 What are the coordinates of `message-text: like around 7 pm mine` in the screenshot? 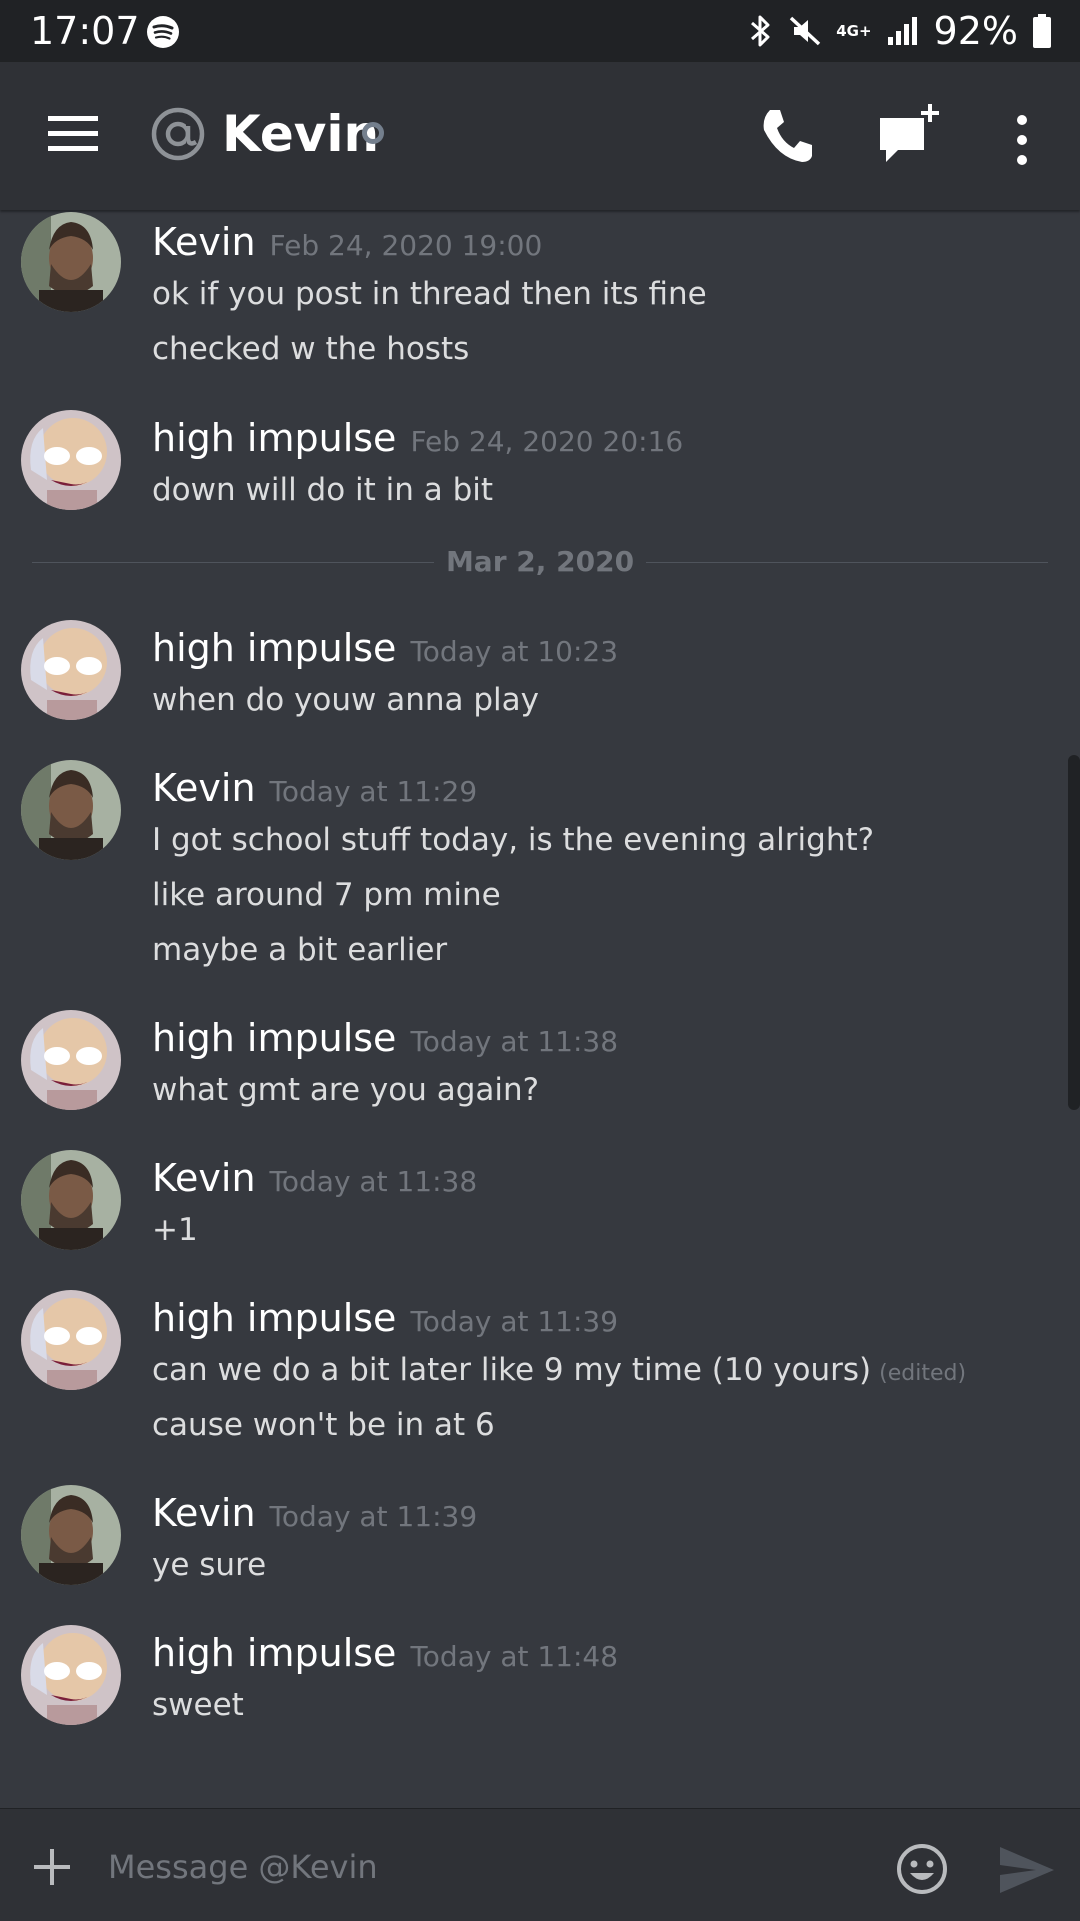 It's located at (326, 895).